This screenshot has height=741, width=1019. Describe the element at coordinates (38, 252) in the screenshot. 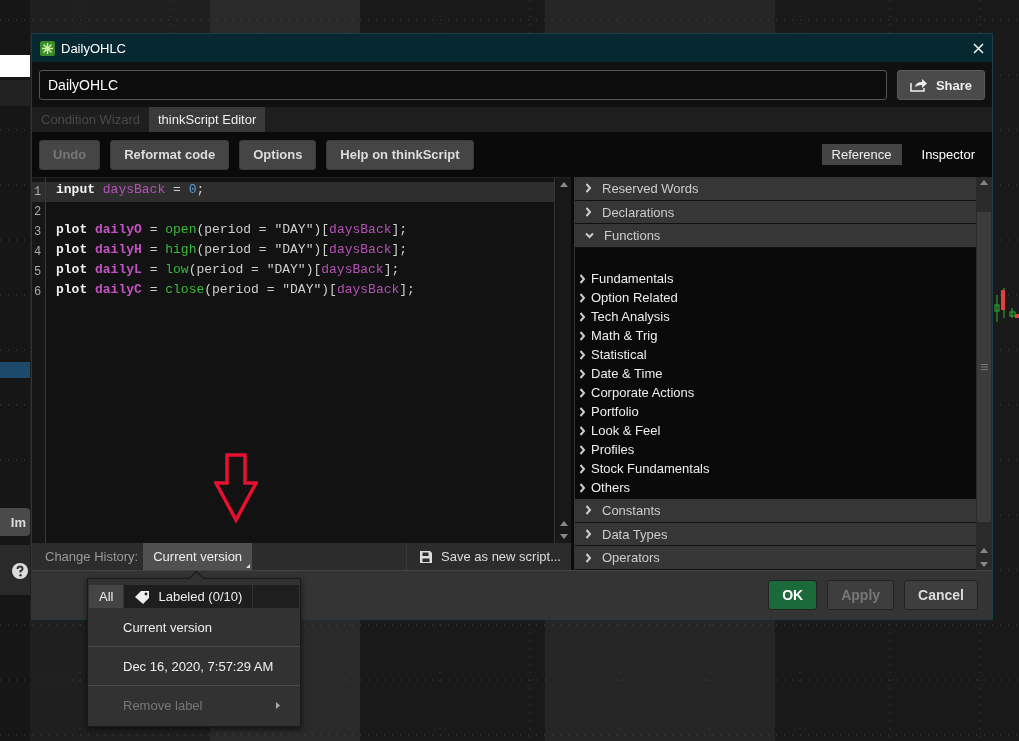

I see `line-number: 4` at that location.